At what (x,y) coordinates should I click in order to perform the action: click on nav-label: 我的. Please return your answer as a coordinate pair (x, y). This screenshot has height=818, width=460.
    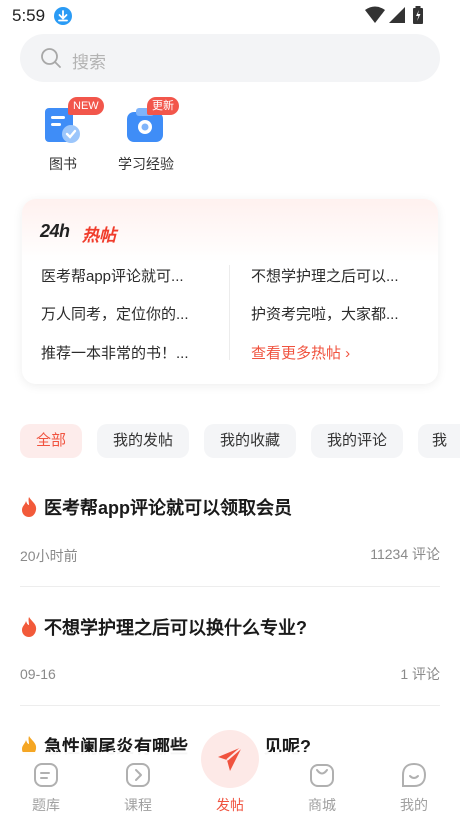
    Looking at the image, I should click on (414, 805).